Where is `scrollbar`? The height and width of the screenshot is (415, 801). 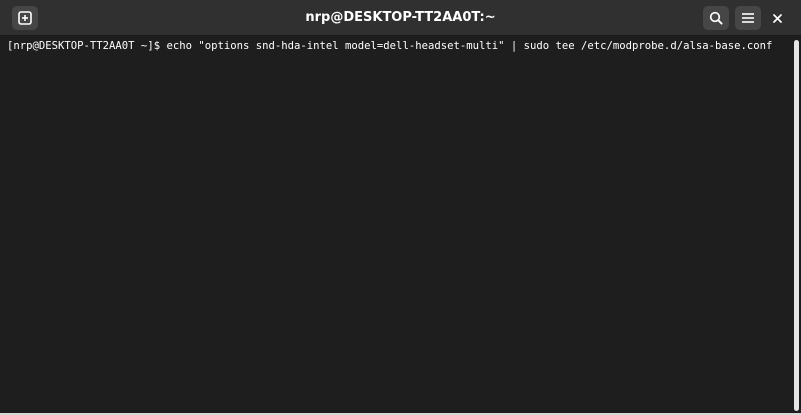 scrollbar is located at coordinates (797, 224).